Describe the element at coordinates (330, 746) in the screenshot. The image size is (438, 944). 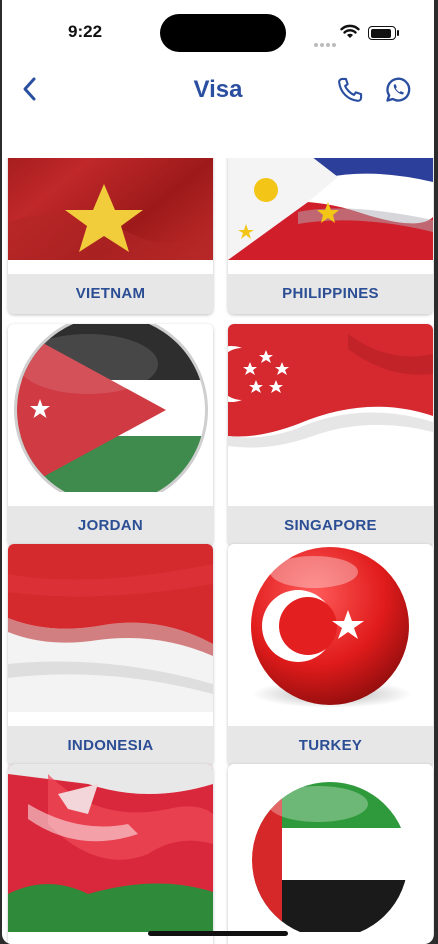
I see `country-label-turkey: TURKEY` at that location.